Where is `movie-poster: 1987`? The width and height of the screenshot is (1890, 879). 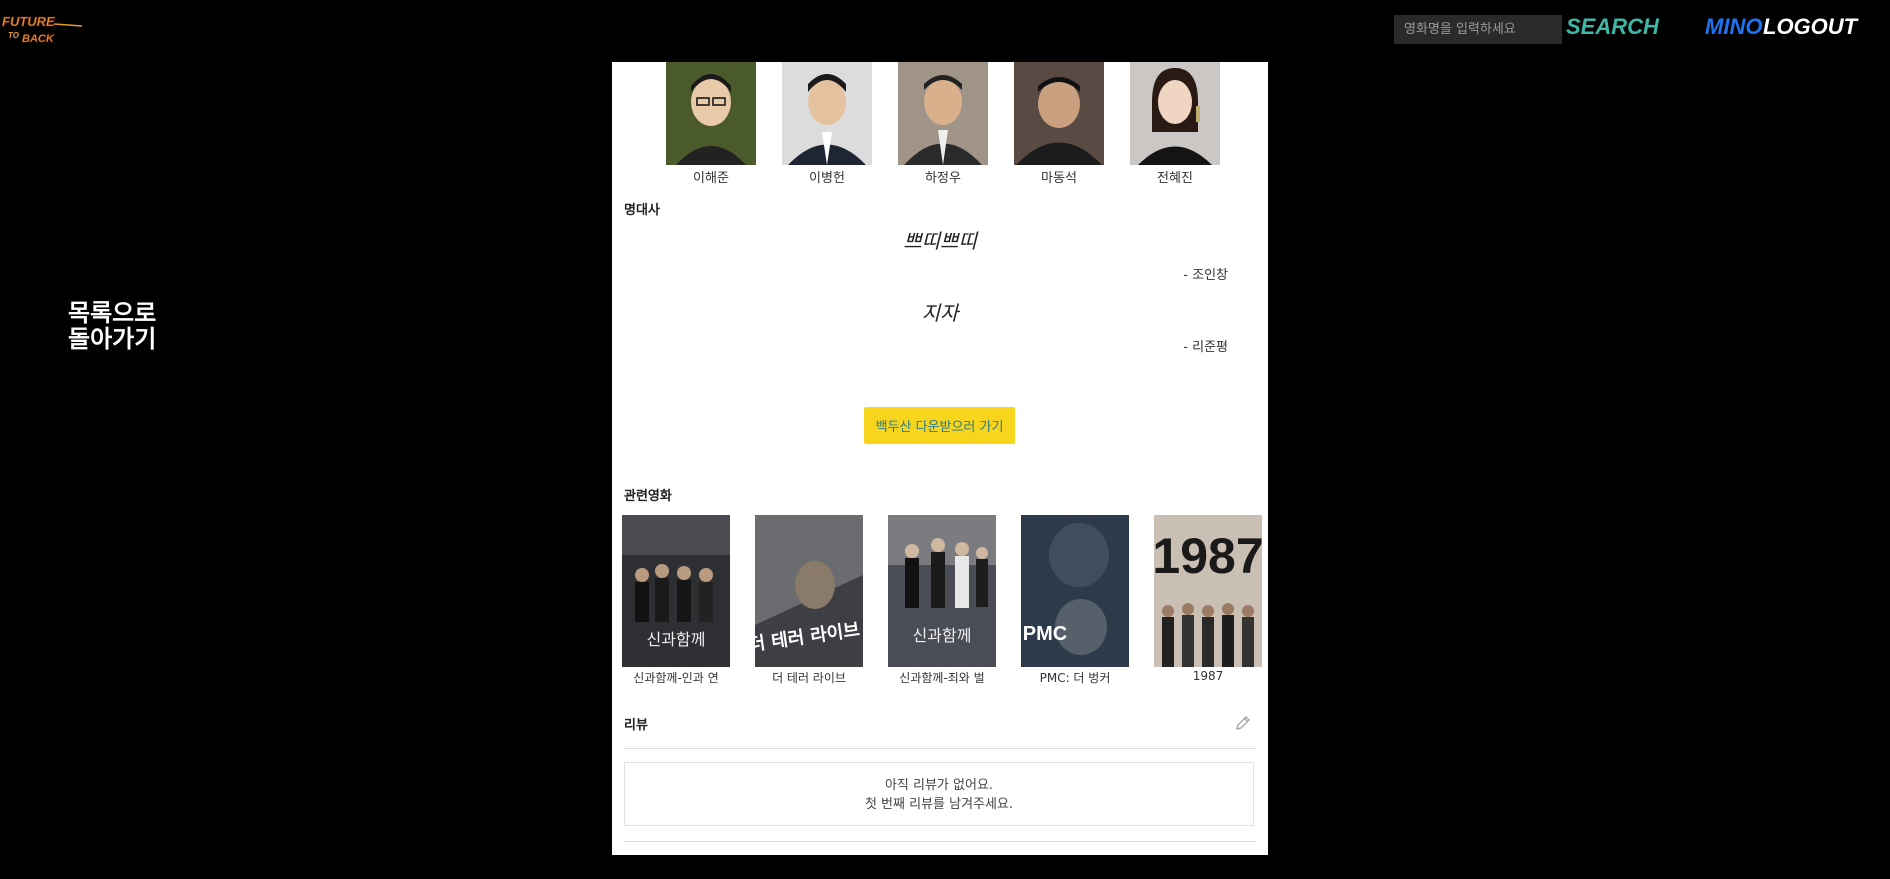 movie-poster: 1987 is located at coordinates (1208, 591).